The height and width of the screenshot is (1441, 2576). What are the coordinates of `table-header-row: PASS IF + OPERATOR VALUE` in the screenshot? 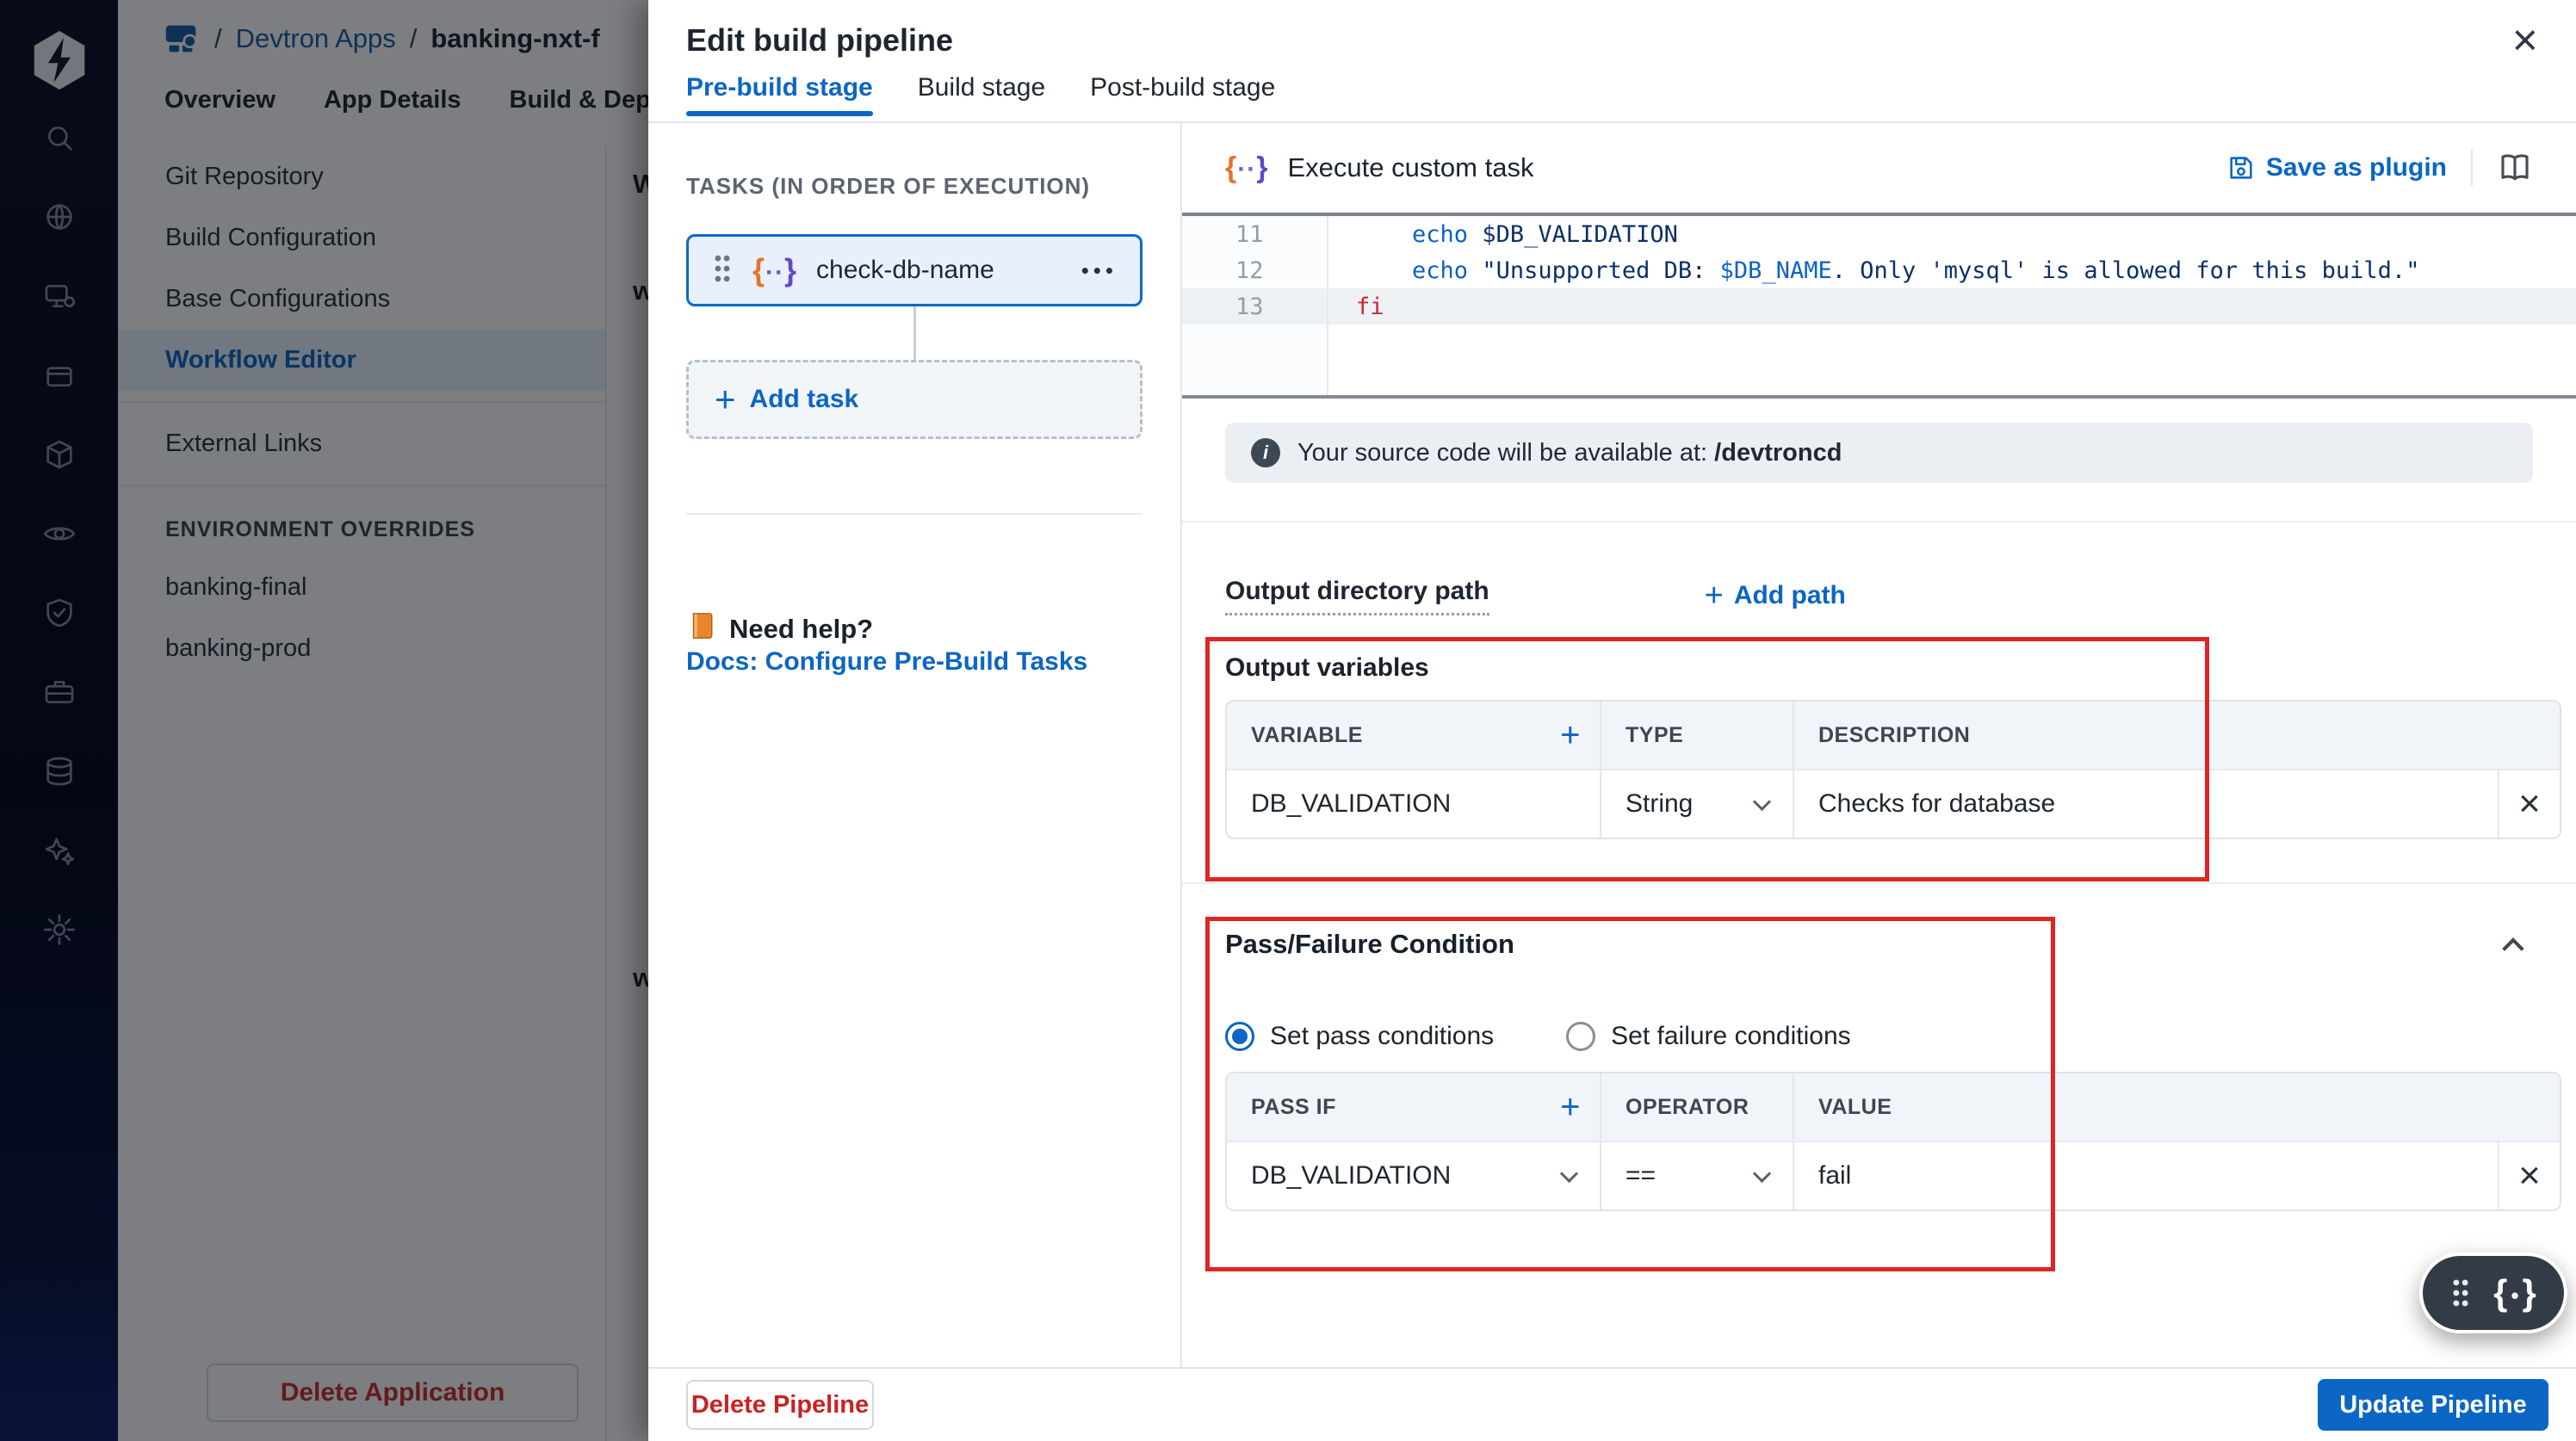 It's located at (1894, 1107).